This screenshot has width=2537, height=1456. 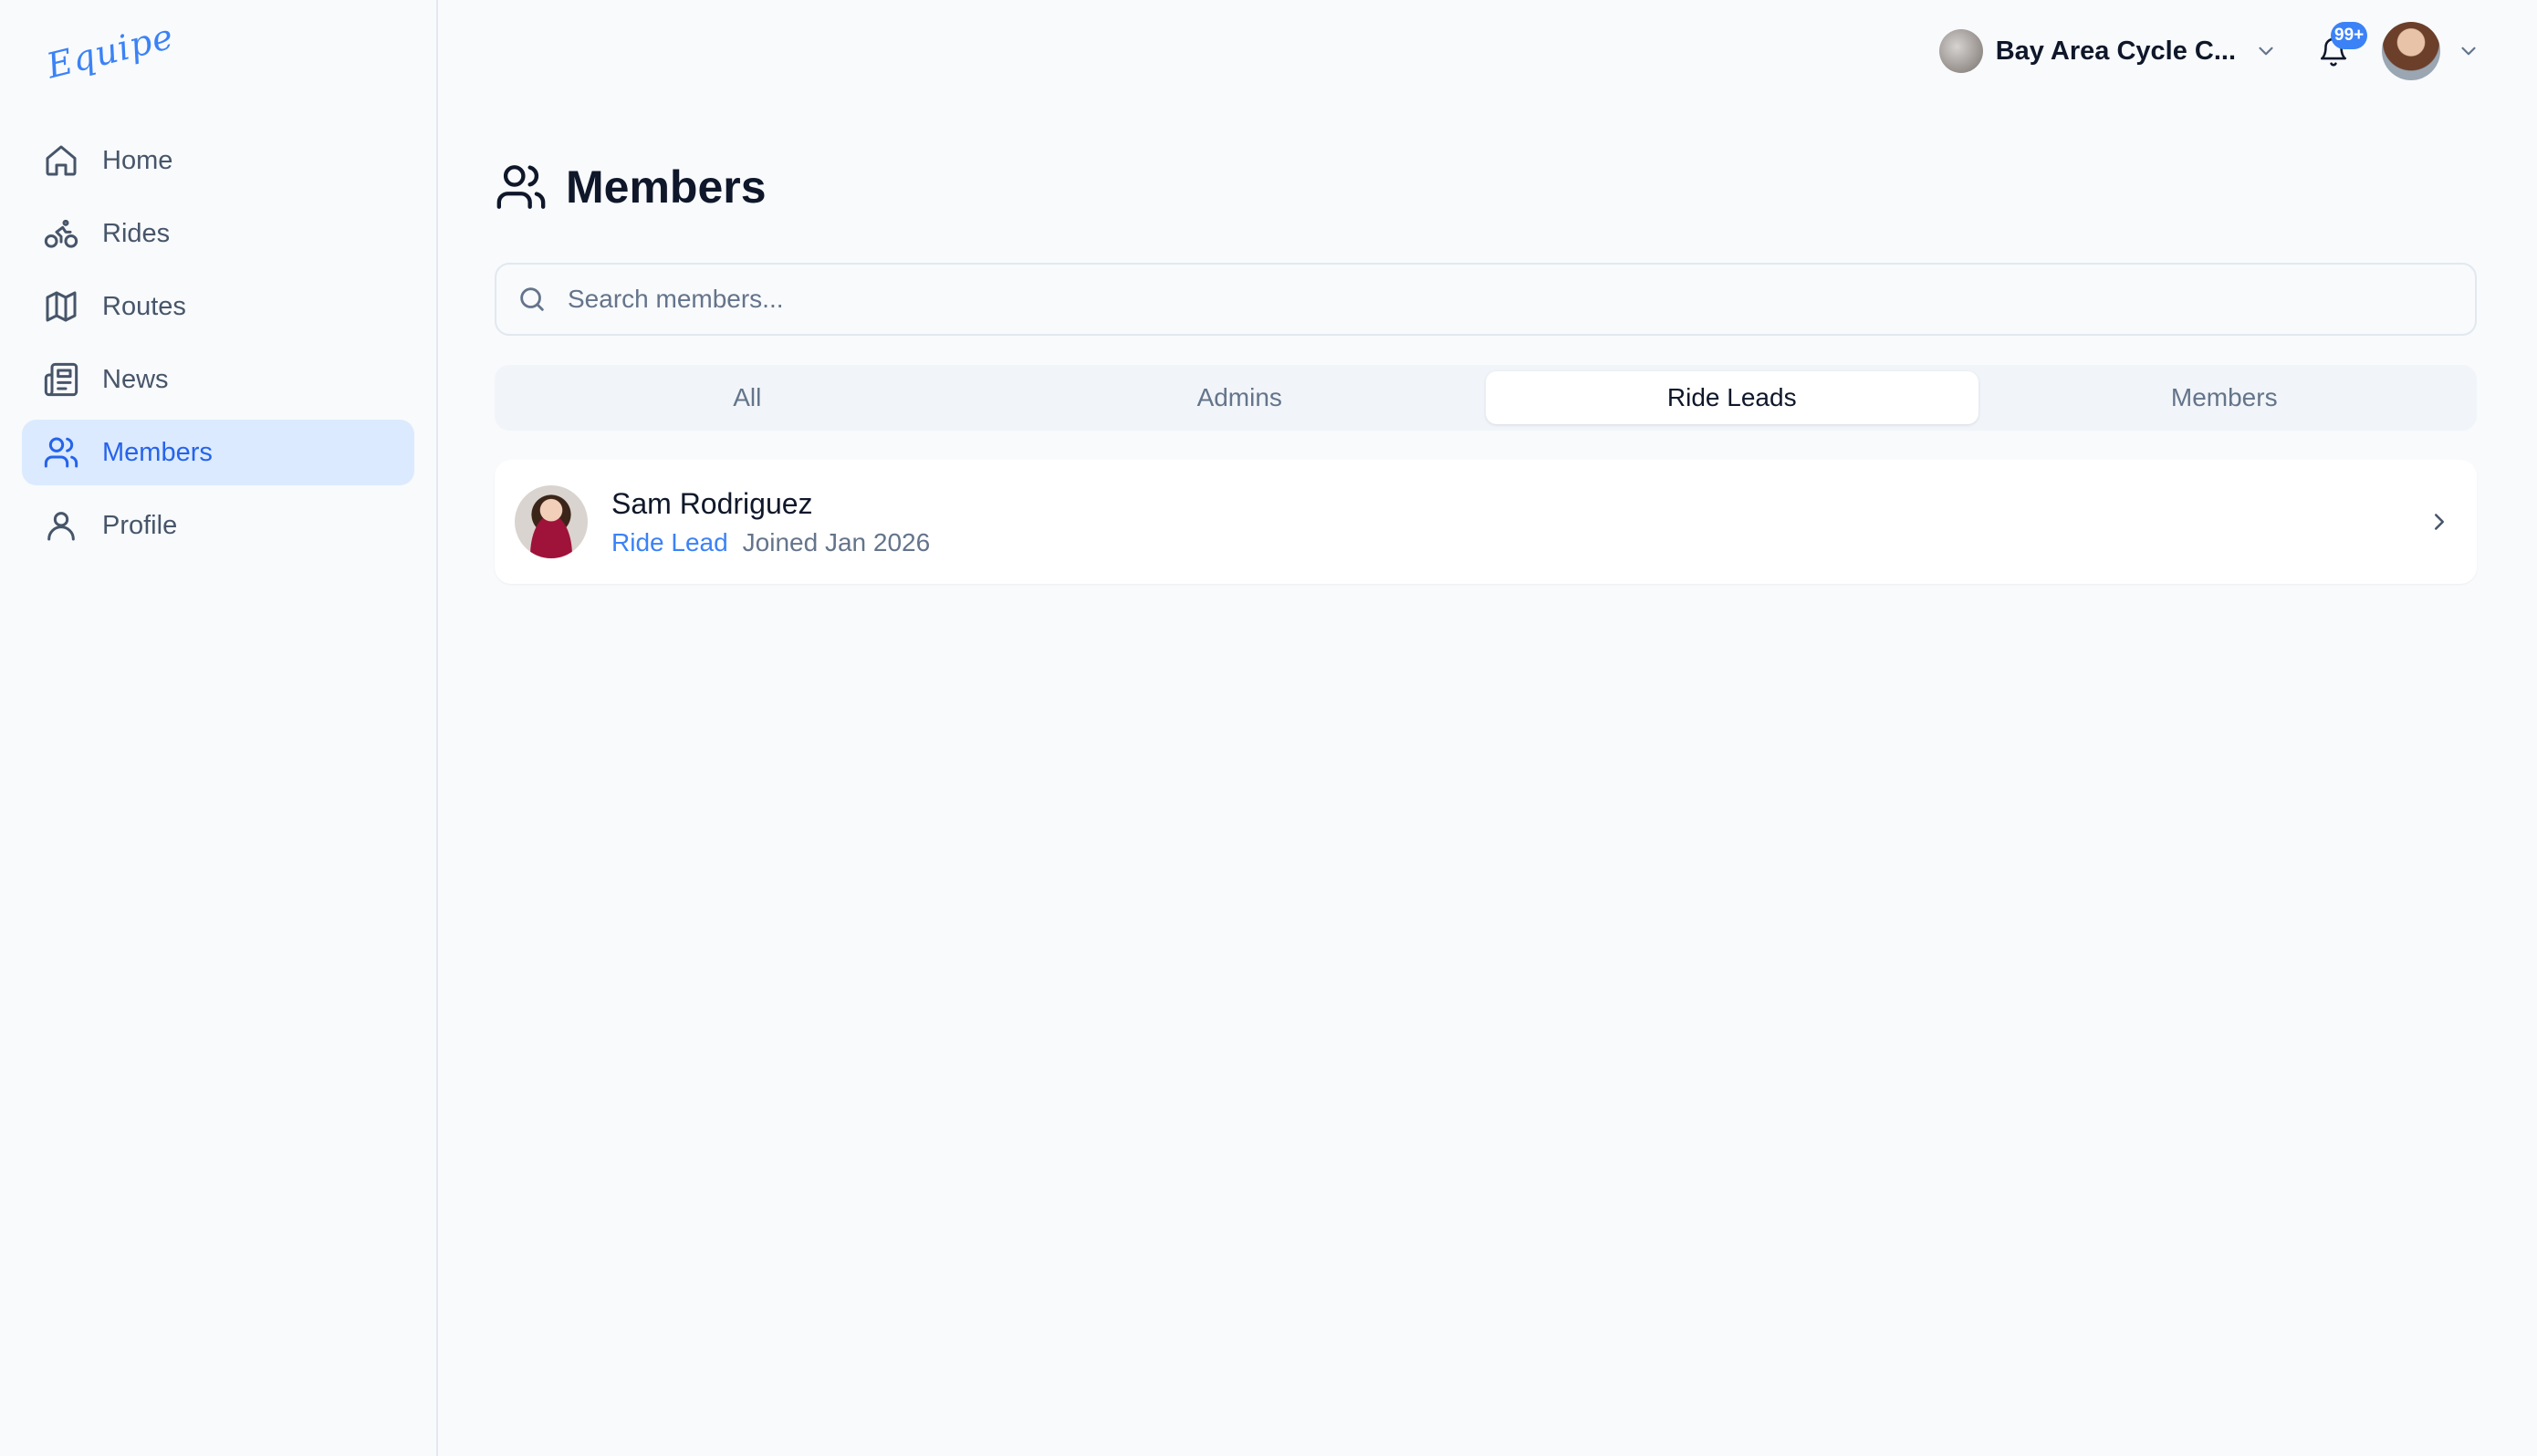 I want to click on sidebar-nav: Home Rides Routes News Members Profile, so click(x=218, y=347).